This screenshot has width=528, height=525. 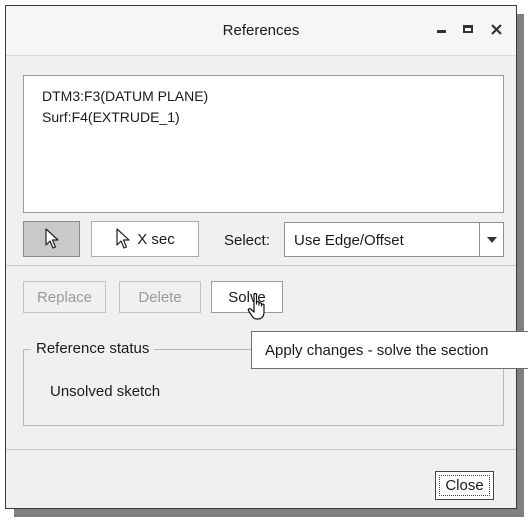 I want to click on select-reference-button, so click(x=51, y=239).